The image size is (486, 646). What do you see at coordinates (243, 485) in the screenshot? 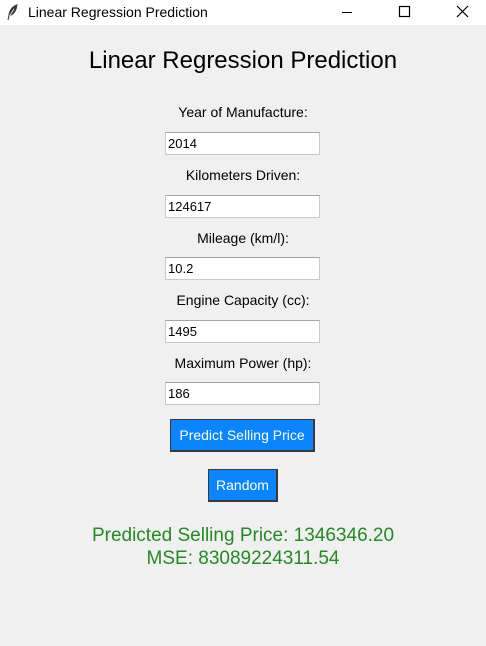
I see `random-button: Random` at bounding box center [243, 485].